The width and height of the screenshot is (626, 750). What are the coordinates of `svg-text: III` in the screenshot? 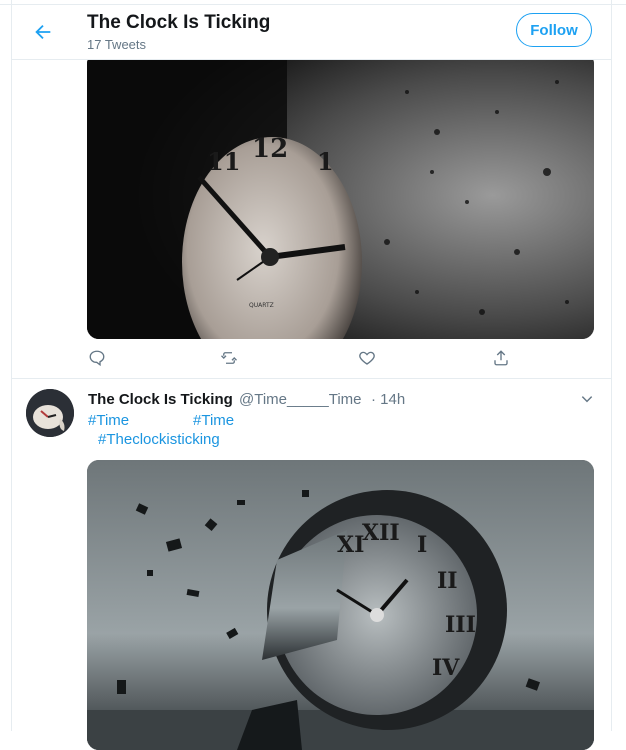 It's located at (460, 625).